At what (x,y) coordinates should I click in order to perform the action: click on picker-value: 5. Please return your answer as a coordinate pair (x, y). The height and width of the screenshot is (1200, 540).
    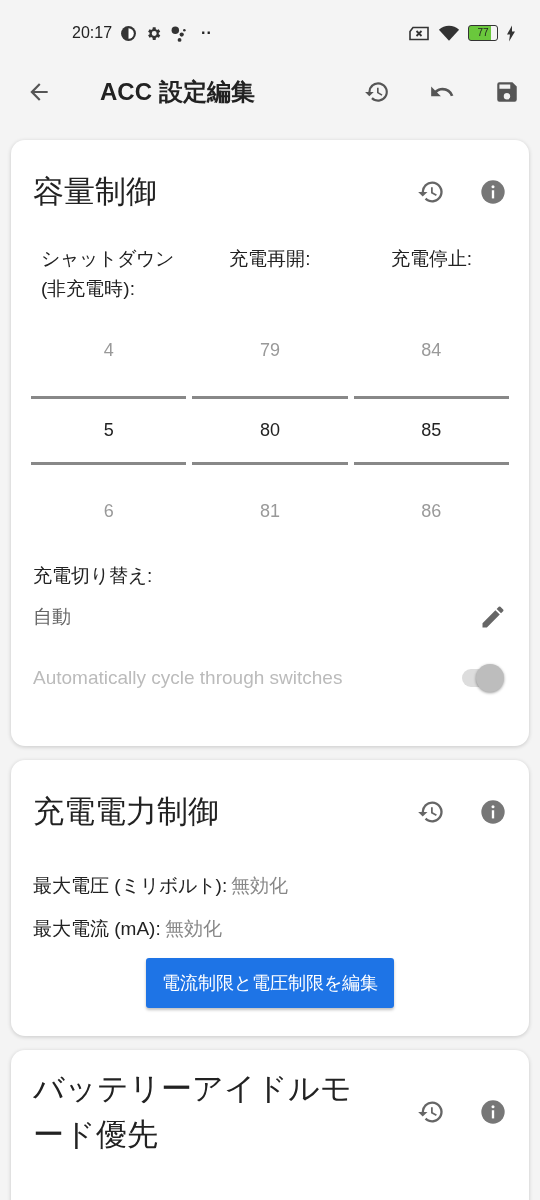
    Looking at the image, I should click on (109, 430).